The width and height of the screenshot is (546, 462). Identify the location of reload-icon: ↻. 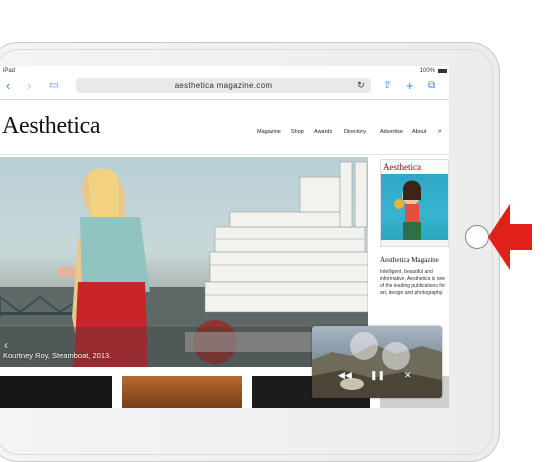
(361, 85).